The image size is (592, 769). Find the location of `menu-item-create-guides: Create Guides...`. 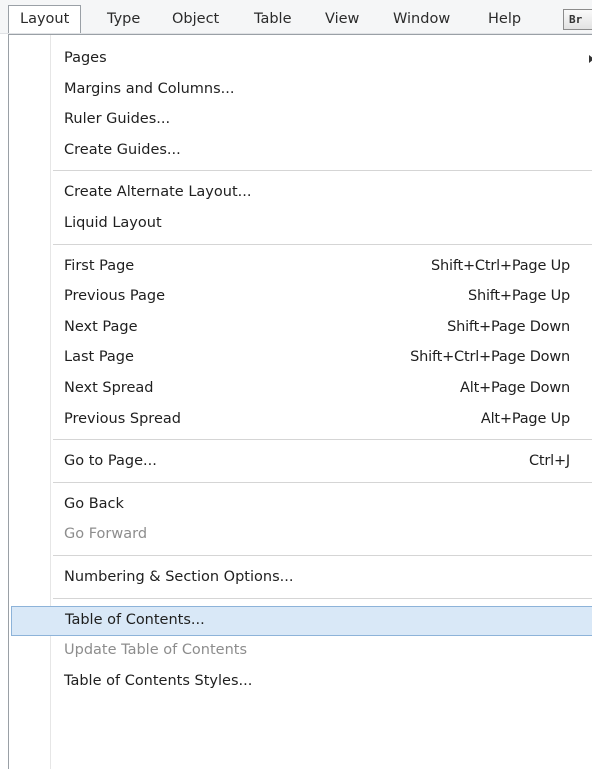

menu-item-create-guides: Create Guides... is located at coordinates (300, 151).